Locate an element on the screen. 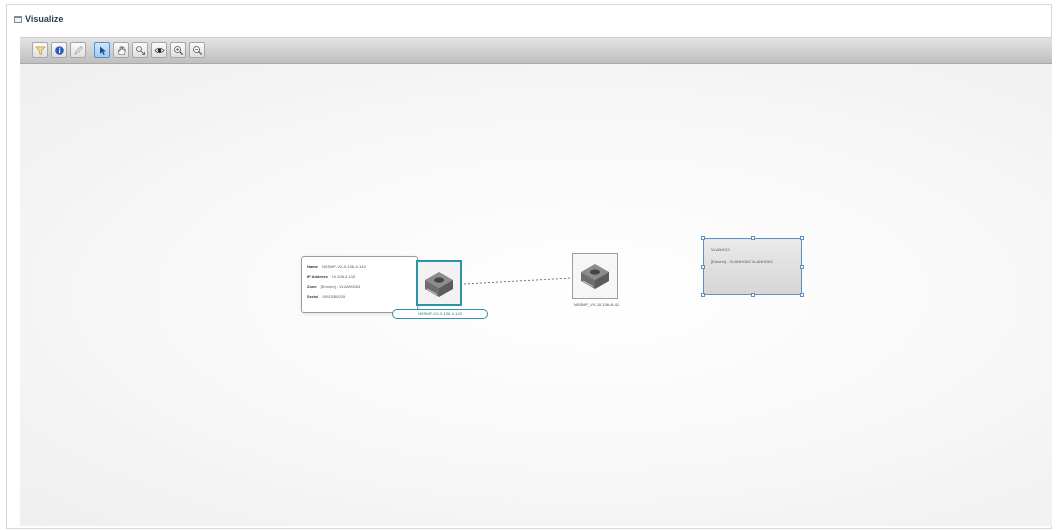 The width and height of the screenshot is (1058, 531). device-node-selected is located at coordinates (439, 283).